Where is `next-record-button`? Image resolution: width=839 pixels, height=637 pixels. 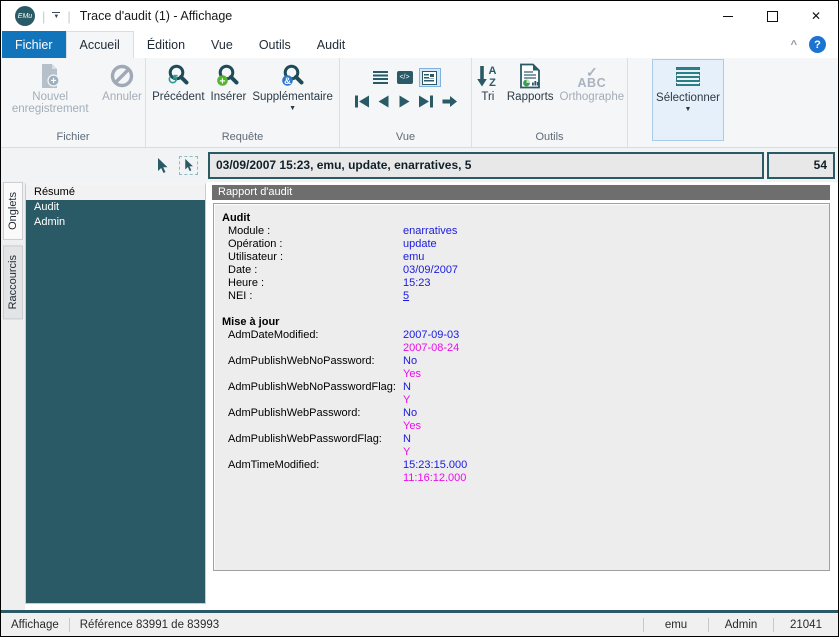 next-record-button is located at coordinates (404, 101).